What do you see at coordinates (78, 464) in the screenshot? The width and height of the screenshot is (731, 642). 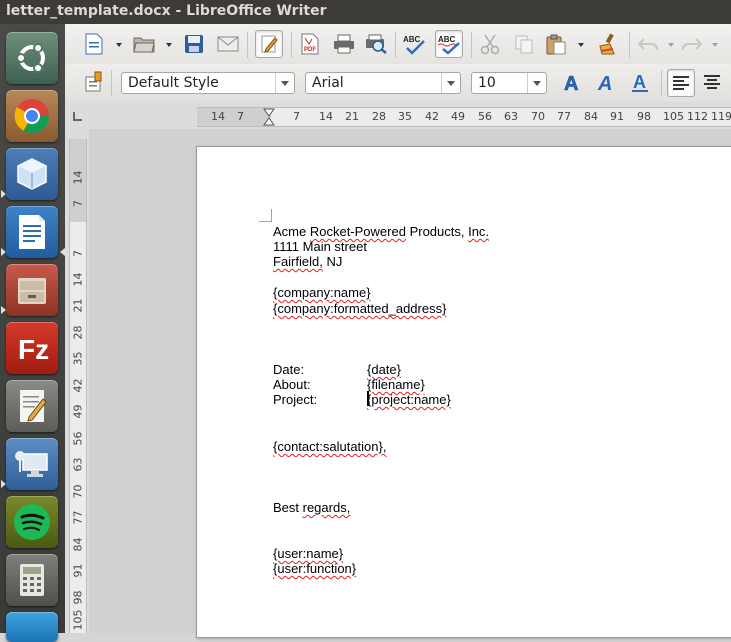 I see `vertical-ruler-number: 63` at bounding box center [78, 464].